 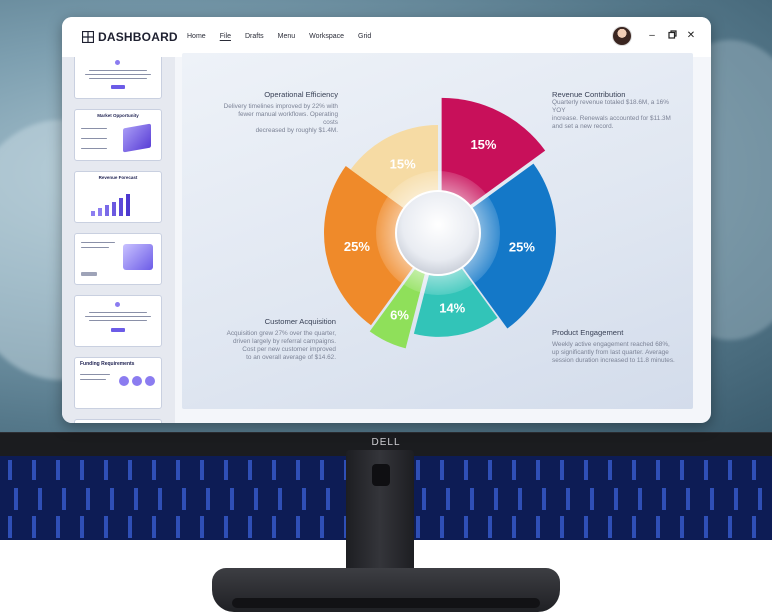 I want to click on app-logo: DASHBOARD, so click(x=130, y=37).